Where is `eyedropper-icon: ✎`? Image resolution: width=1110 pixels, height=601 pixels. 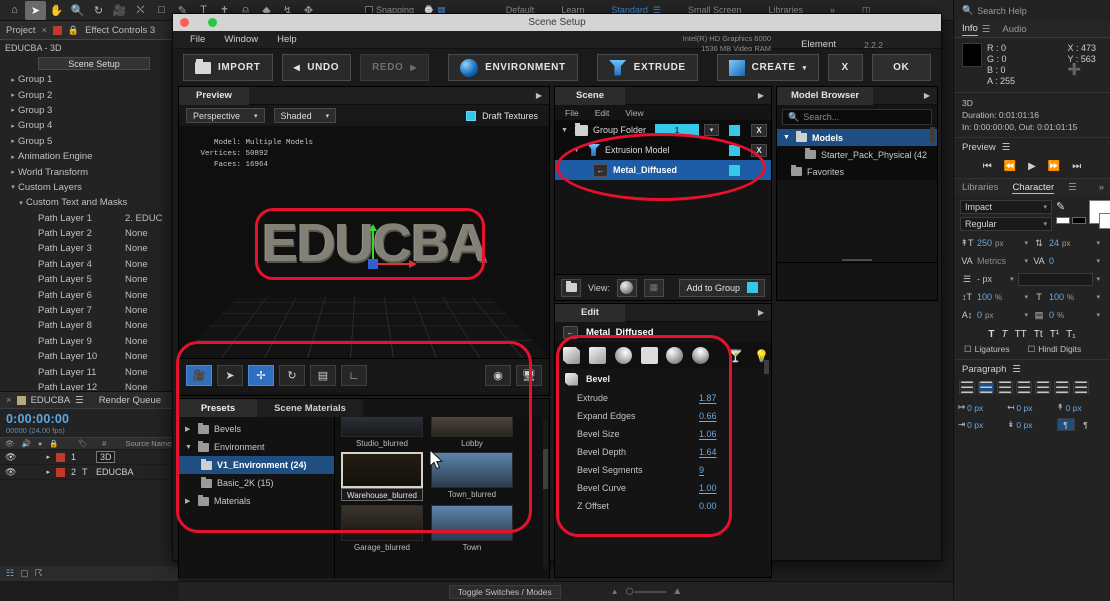
eyedropper-icon: ✎ is located at coordinates (1071, 206).